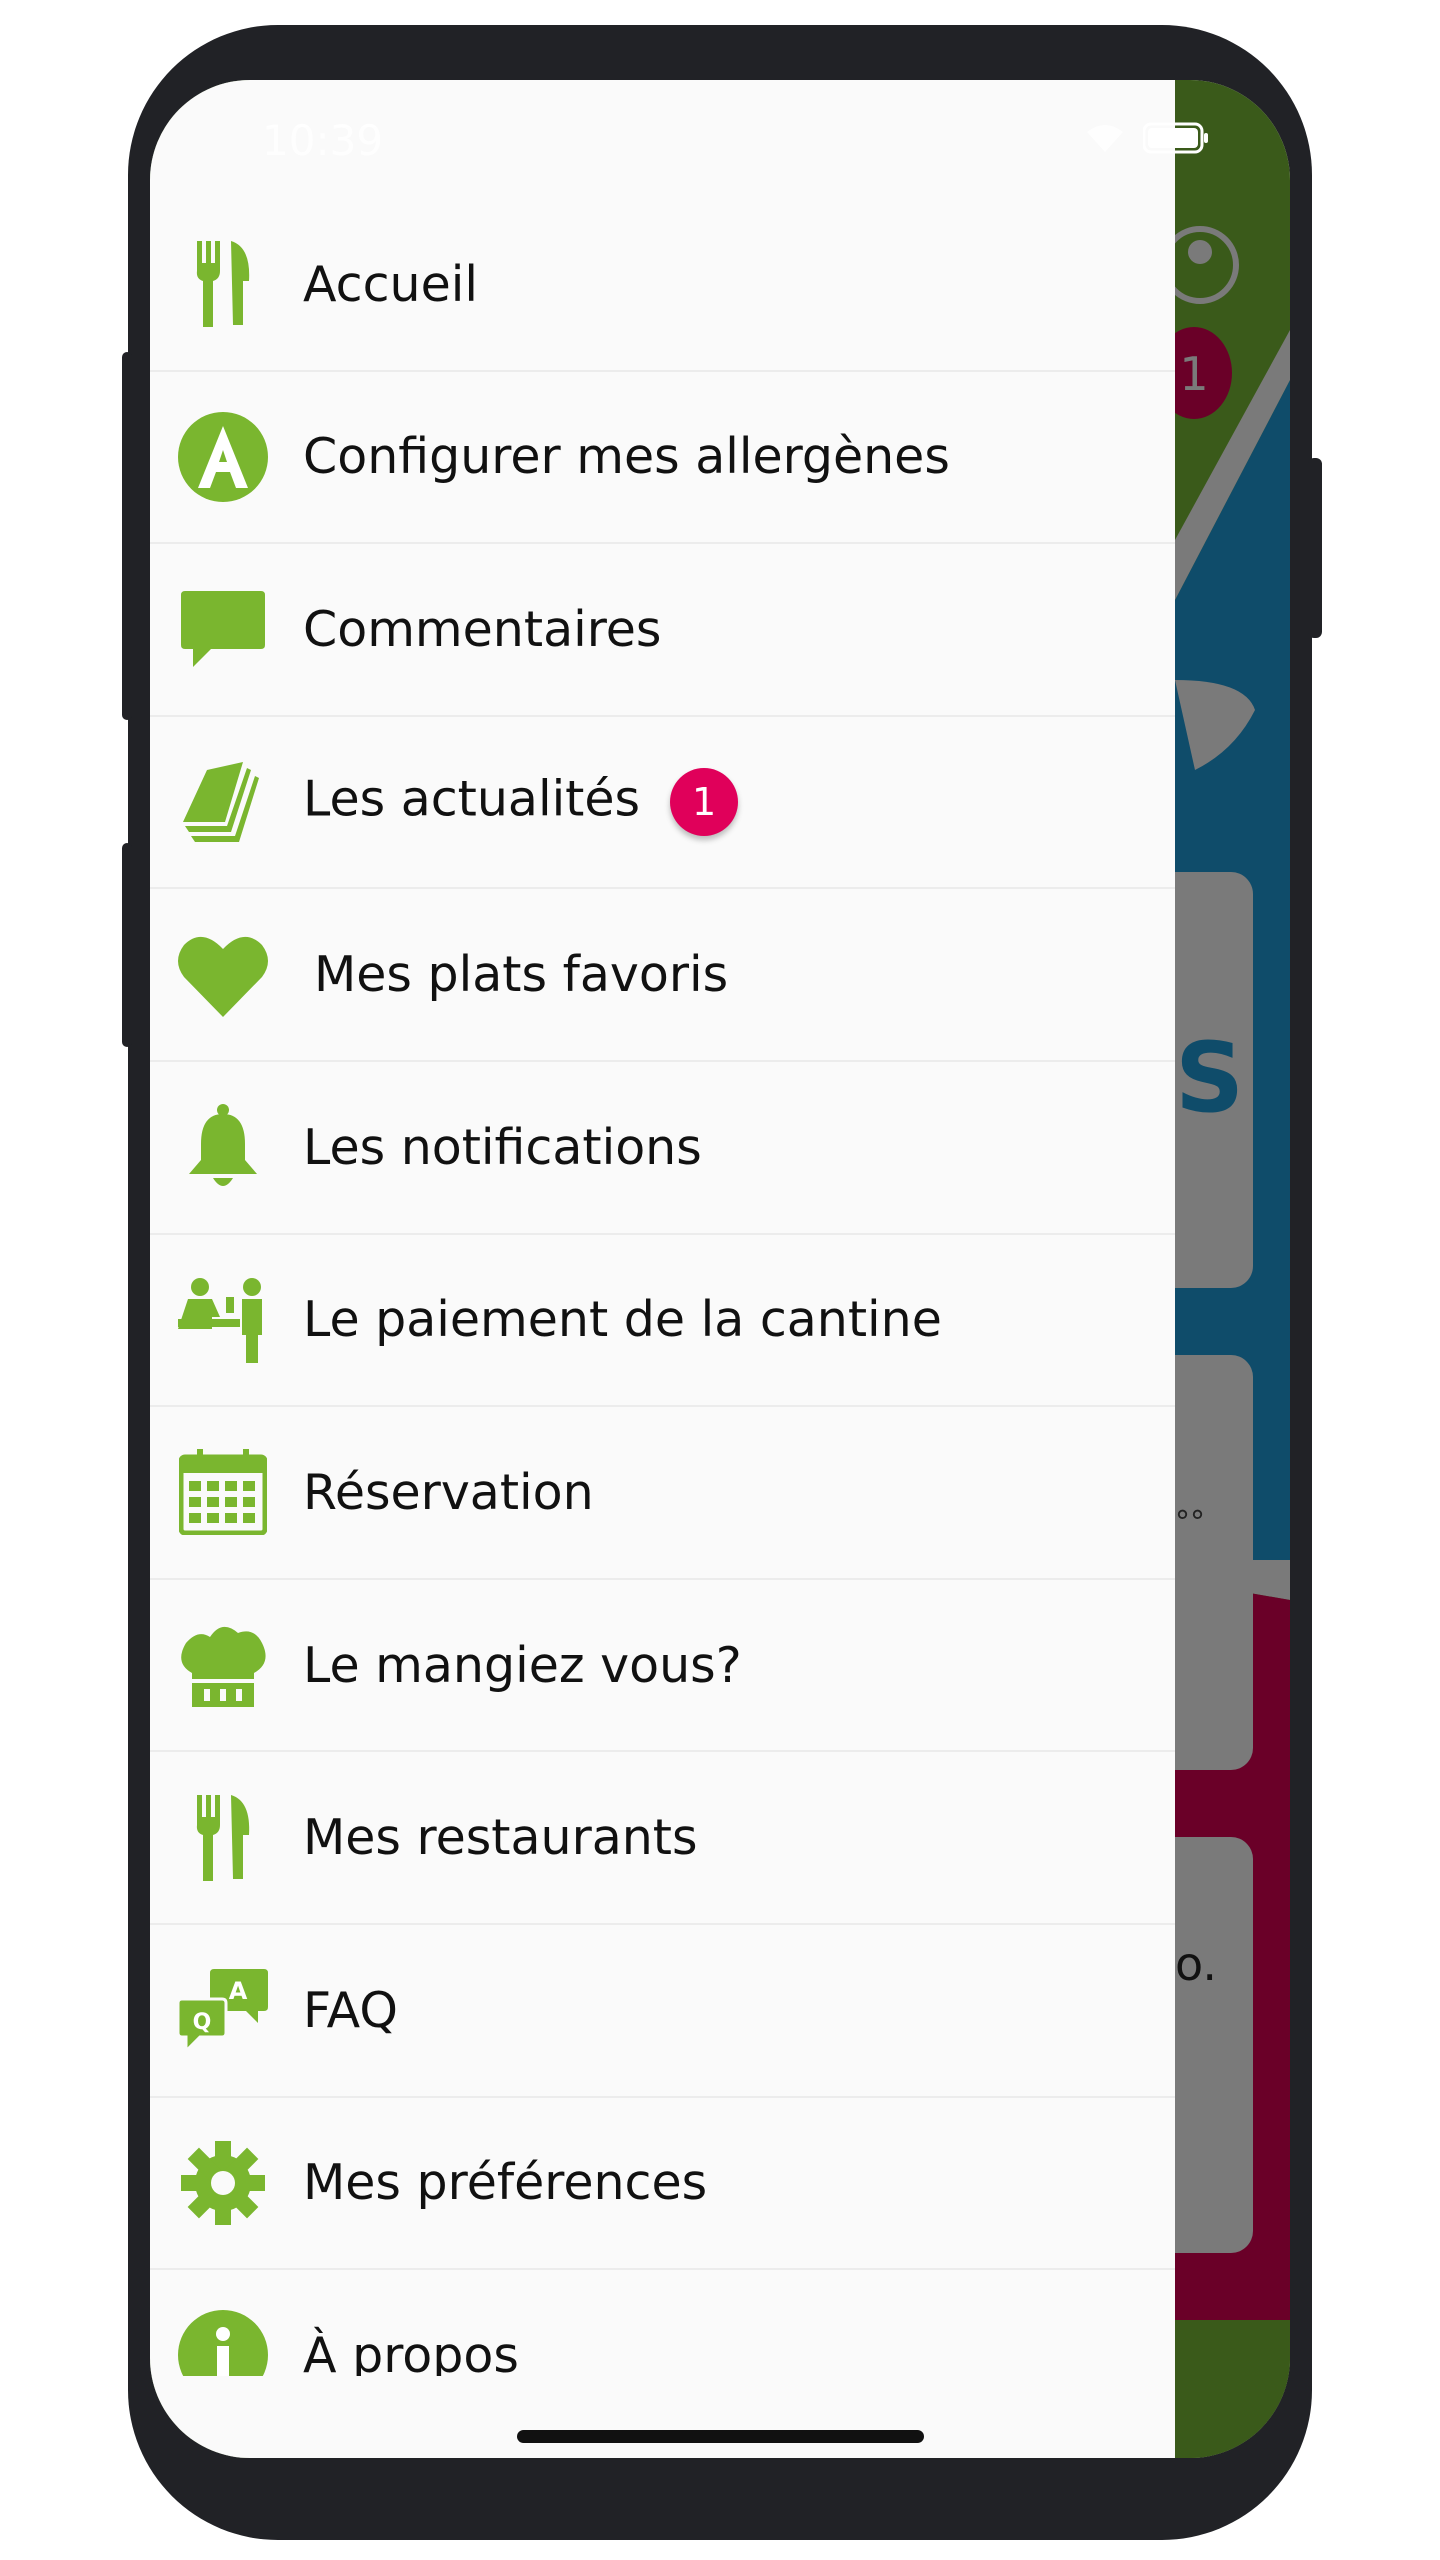  Describe the element at coordinates (223, 1492) in the screenshot. I see `calendar-icon` at that location.